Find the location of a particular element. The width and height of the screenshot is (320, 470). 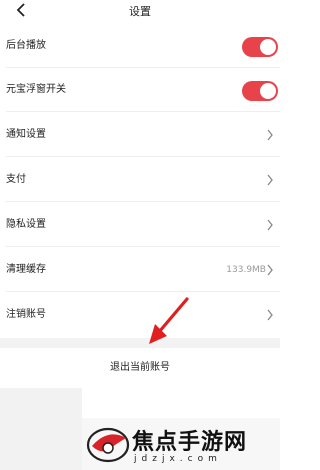

watermark-brand: 焦点手游网 is located at coordinates (190, 442).